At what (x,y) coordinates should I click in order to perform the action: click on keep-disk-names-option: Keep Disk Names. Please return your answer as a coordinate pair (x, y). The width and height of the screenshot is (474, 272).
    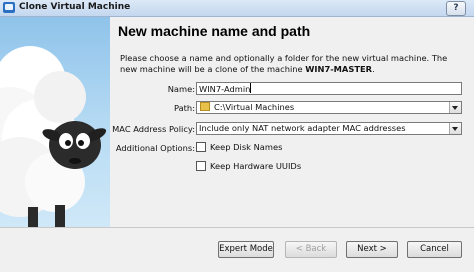
    Looking at the image, I should click on (239, 148).